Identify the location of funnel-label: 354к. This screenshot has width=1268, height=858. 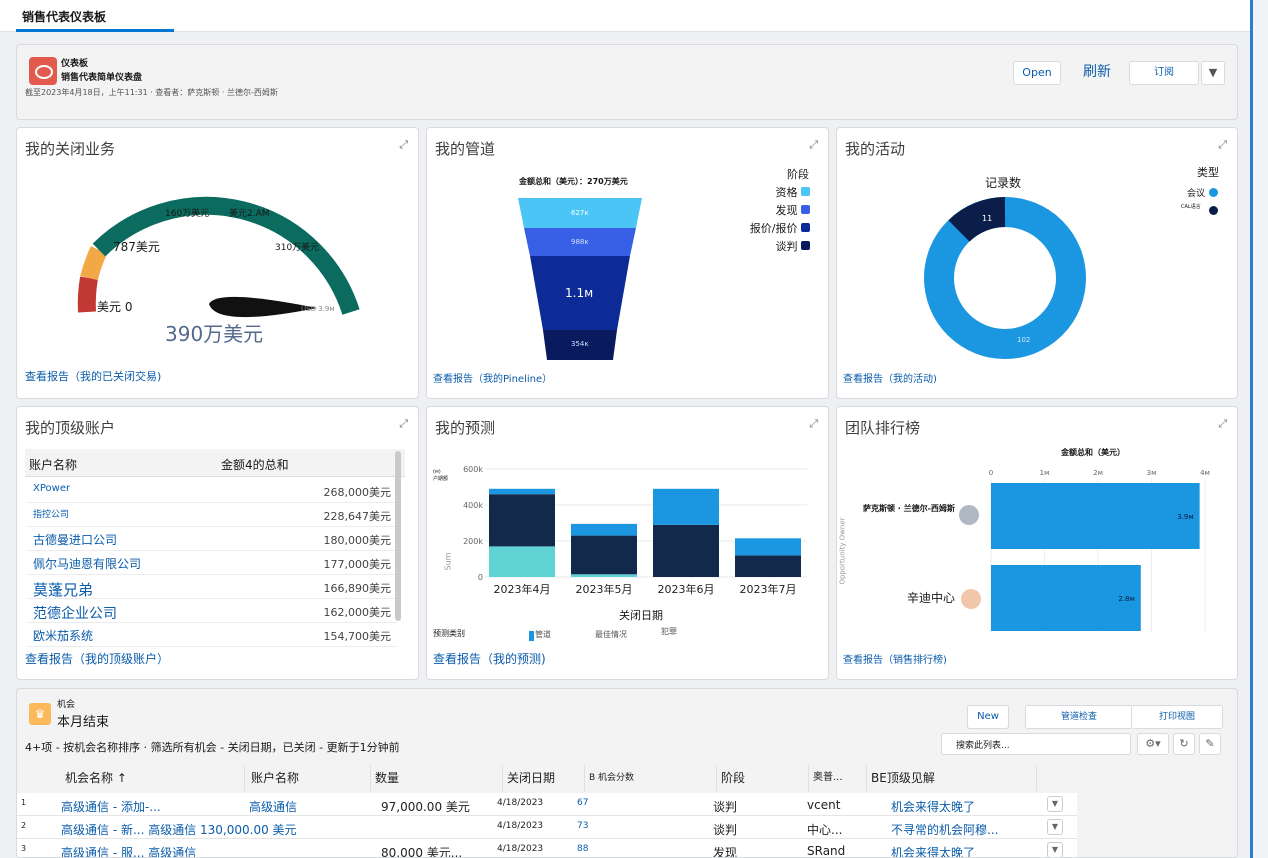
(580, 344).